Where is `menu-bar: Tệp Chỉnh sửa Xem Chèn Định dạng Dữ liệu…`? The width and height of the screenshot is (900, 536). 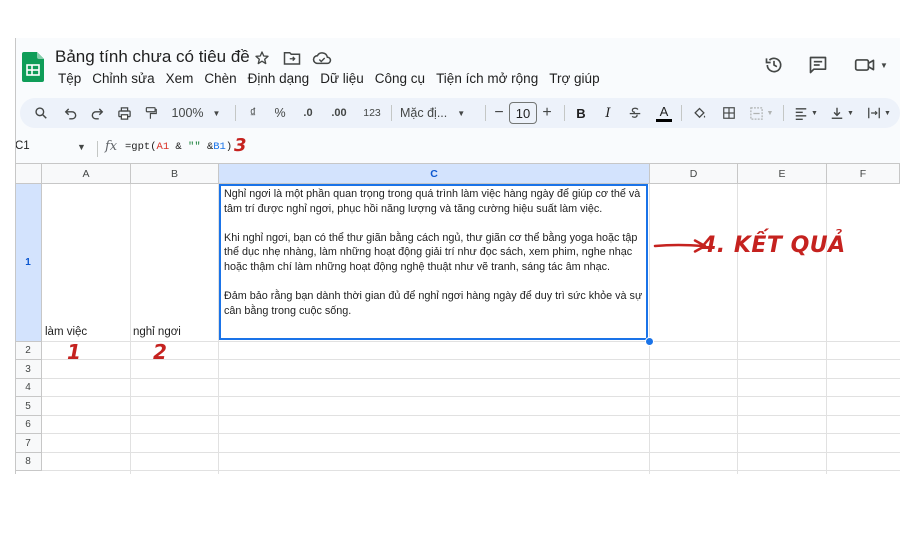 menu-bar: Tệp Chỉnh sửa Xem Chèn Định dạng Dữ liệu… is located at coordinates (331, 78).